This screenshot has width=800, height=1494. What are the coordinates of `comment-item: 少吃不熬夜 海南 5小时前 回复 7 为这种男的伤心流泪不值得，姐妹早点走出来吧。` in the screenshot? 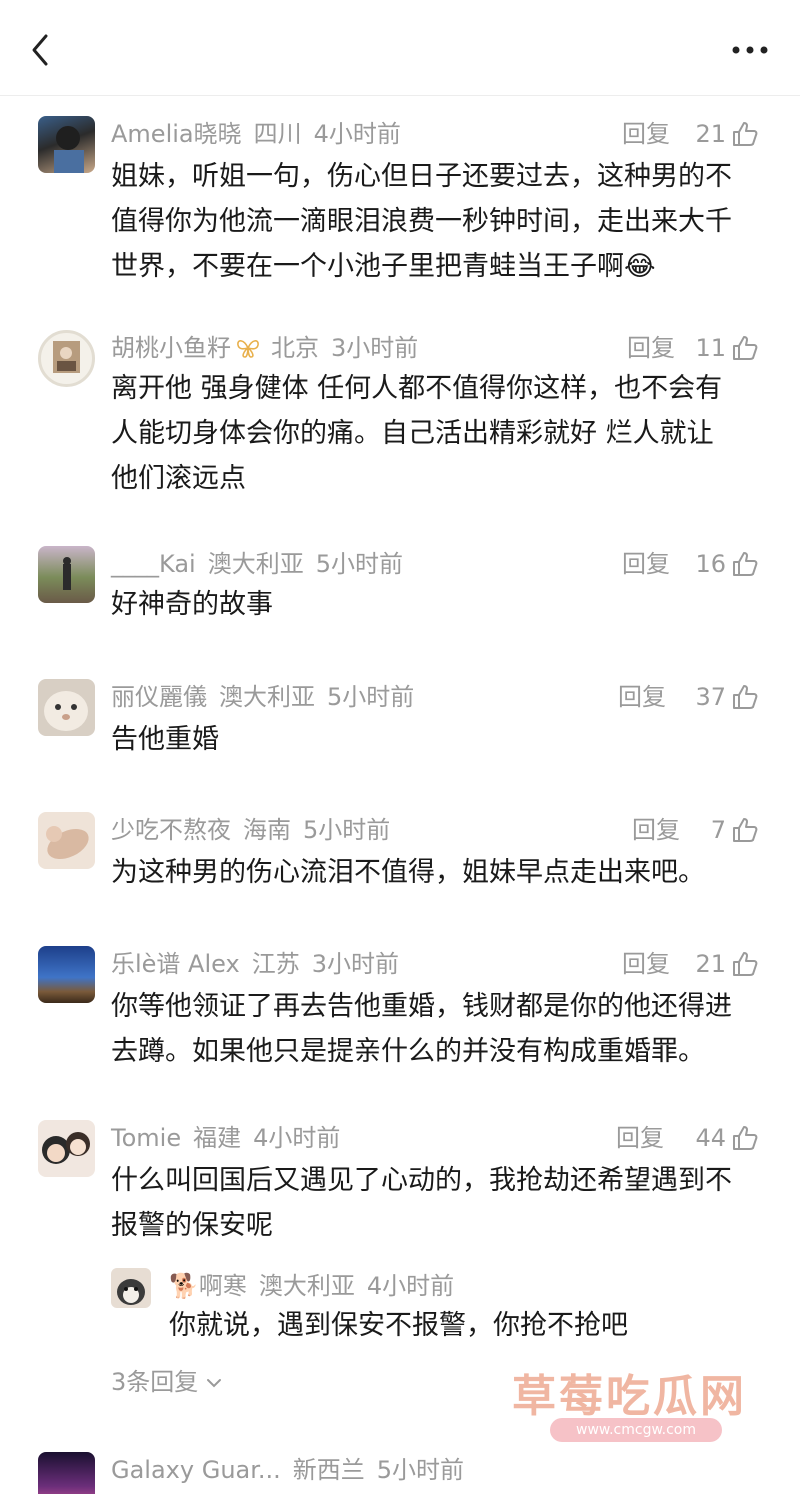 It's located at (400, 852).